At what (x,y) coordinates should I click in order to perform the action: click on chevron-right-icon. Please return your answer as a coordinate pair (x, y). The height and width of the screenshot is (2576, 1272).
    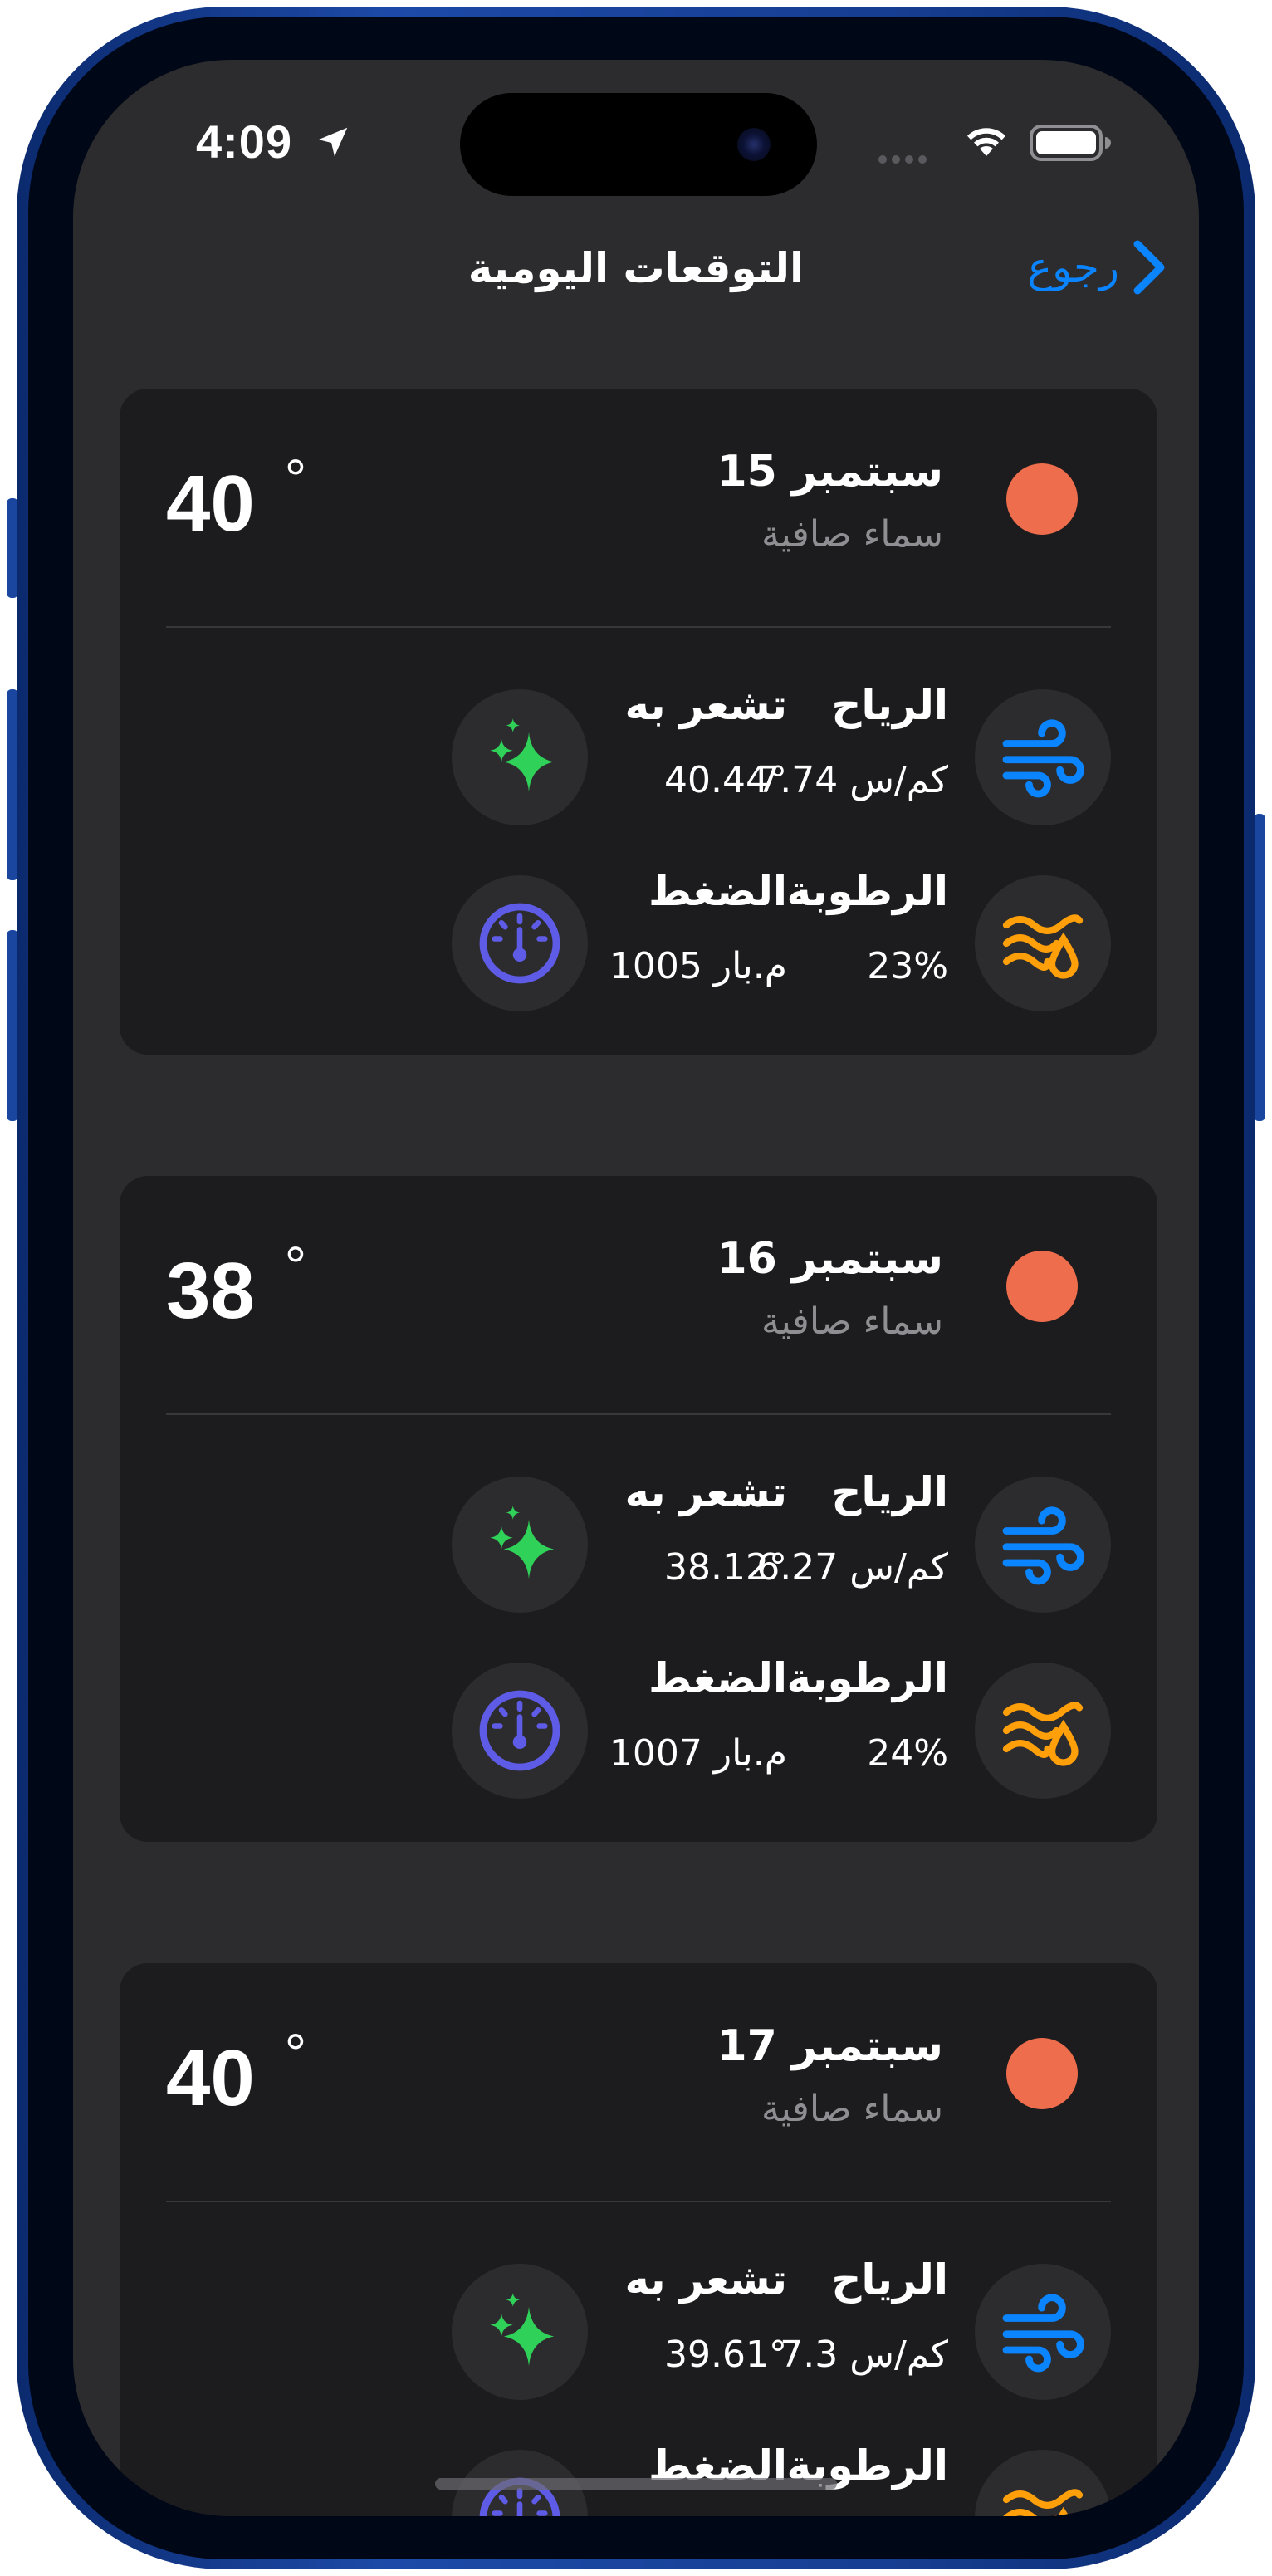
    Looking at the image, I should click on (1149, 267).